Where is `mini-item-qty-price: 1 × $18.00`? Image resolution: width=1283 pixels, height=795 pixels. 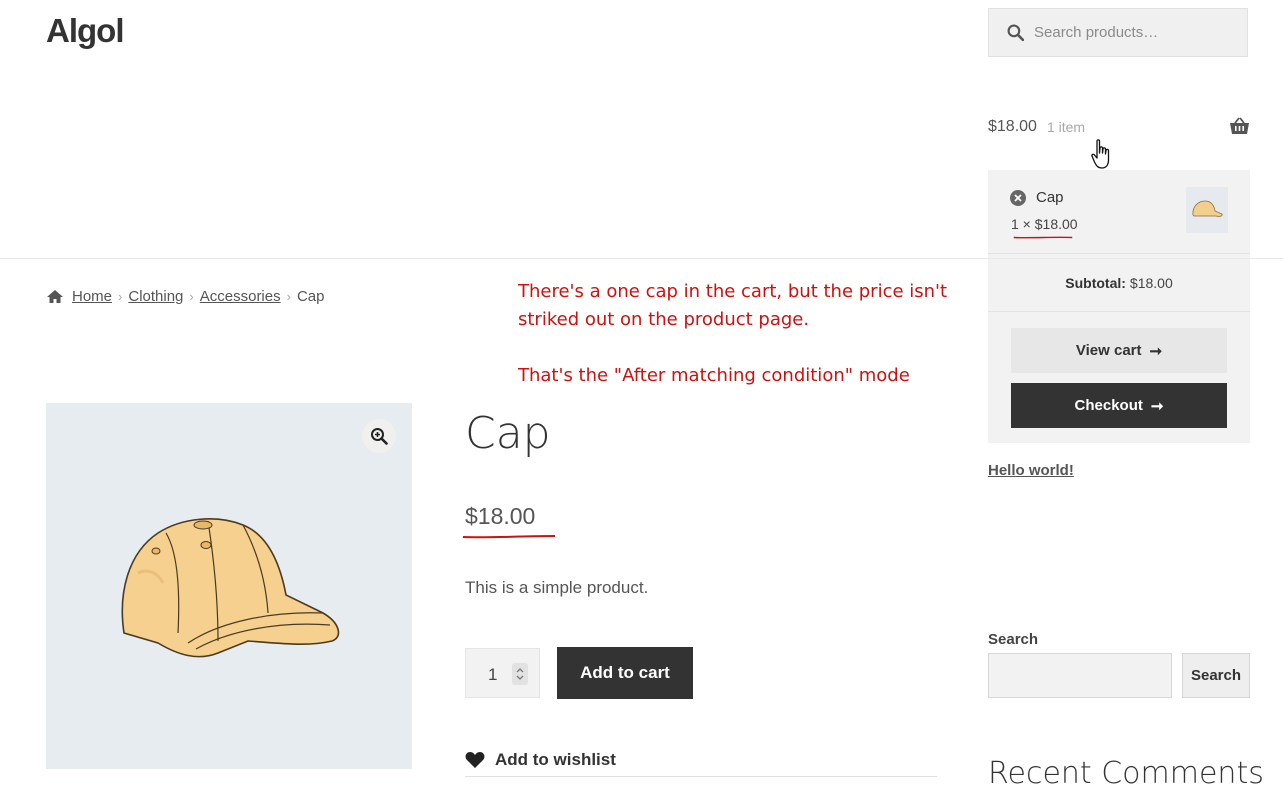 mini-item-qty-price: 1 × $18.00 is located at coordinates (1044, 224).